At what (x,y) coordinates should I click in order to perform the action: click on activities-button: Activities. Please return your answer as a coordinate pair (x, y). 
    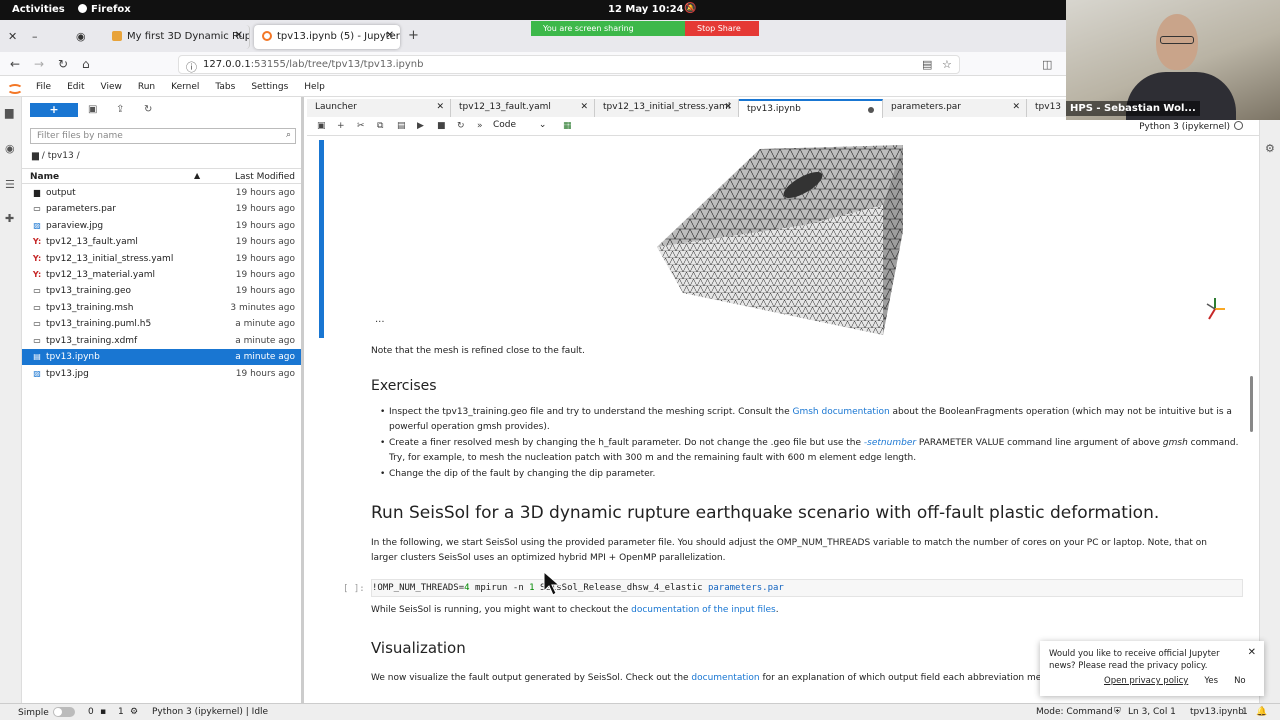
    Looking at the image, I should click on (38, 9).